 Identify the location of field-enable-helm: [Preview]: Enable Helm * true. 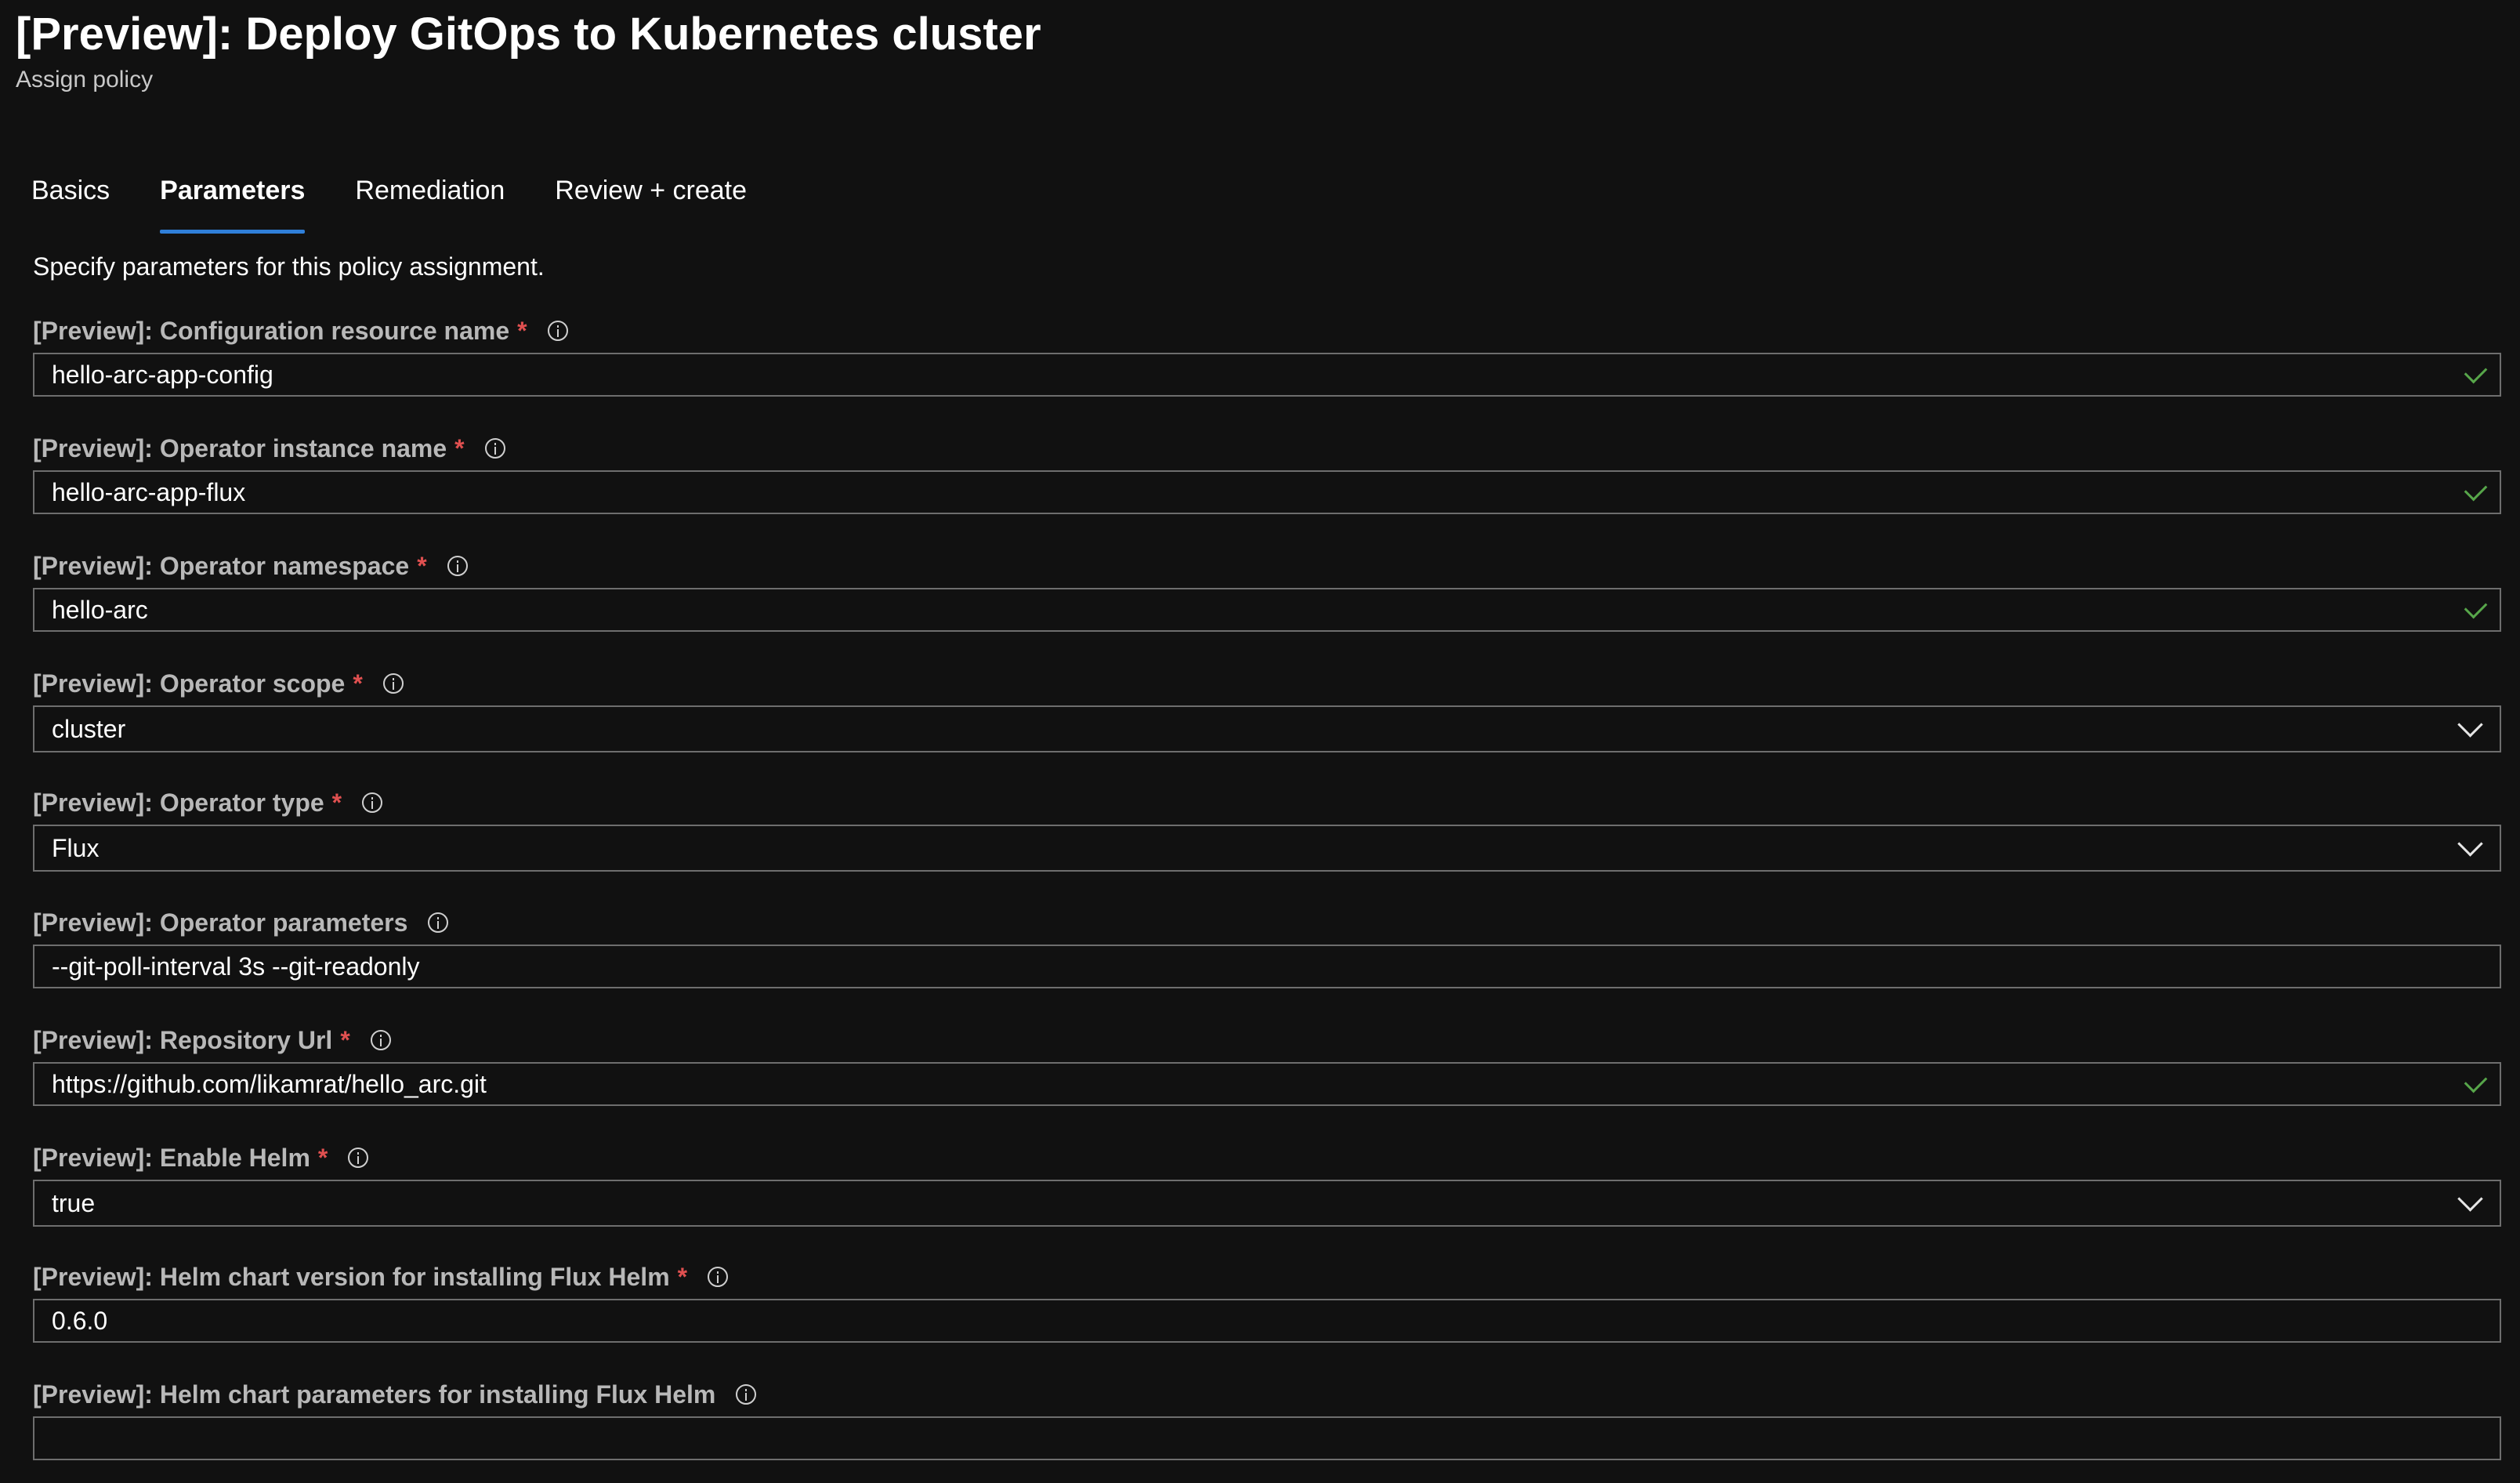
(1267, 1183).